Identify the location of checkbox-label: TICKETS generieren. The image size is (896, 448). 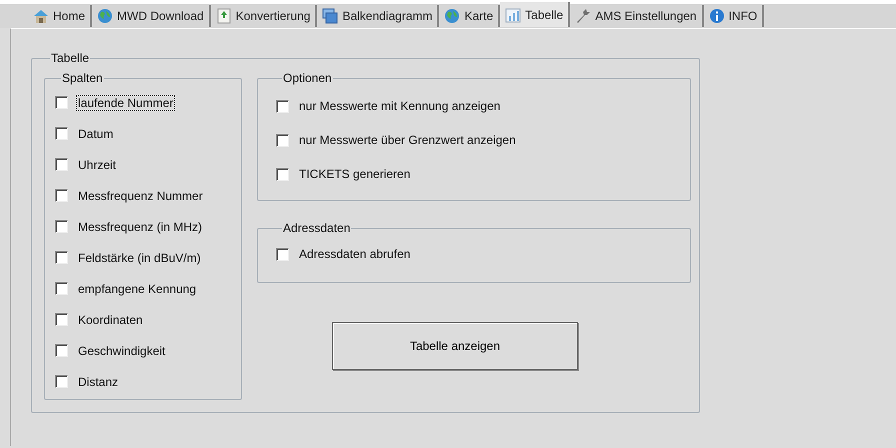
(354, 174).